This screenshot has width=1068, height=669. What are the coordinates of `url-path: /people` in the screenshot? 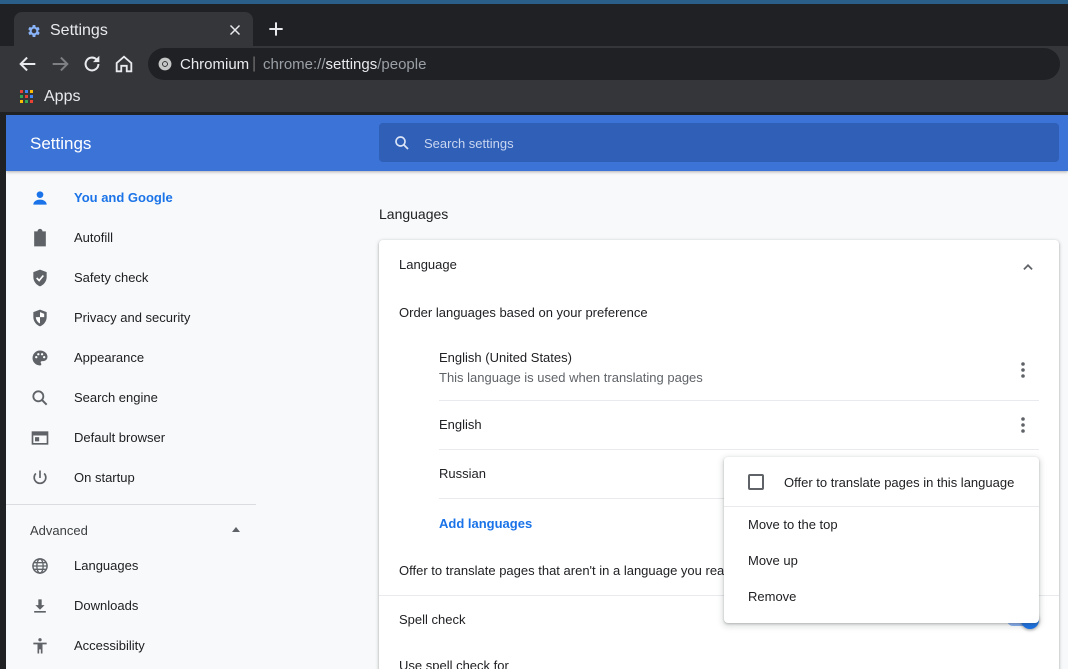 It's located at (402, 64).